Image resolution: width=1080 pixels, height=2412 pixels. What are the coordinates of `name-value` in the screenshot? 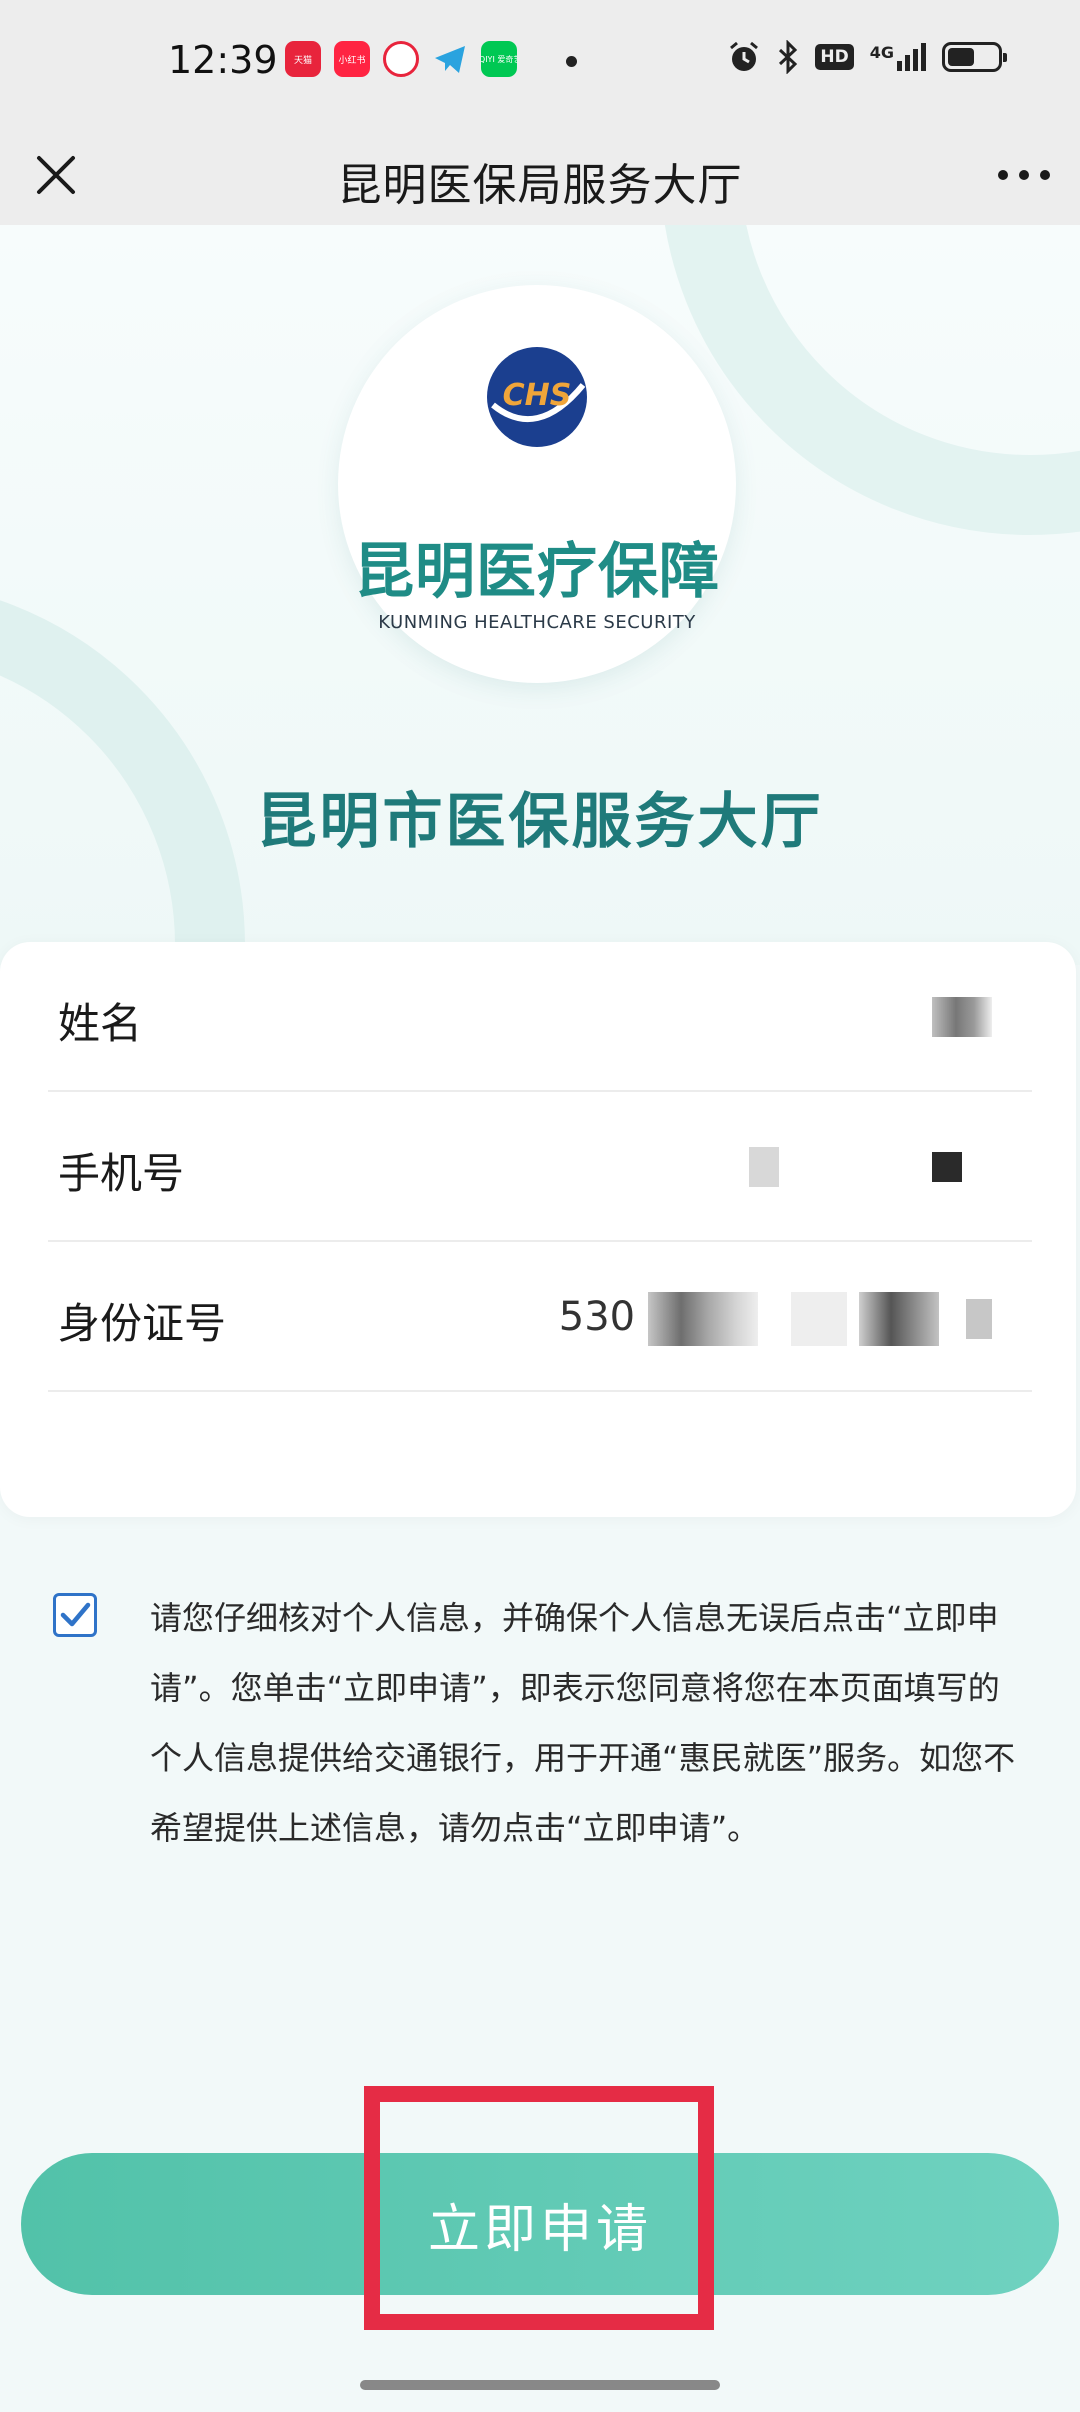 It's located at (962, 1015).